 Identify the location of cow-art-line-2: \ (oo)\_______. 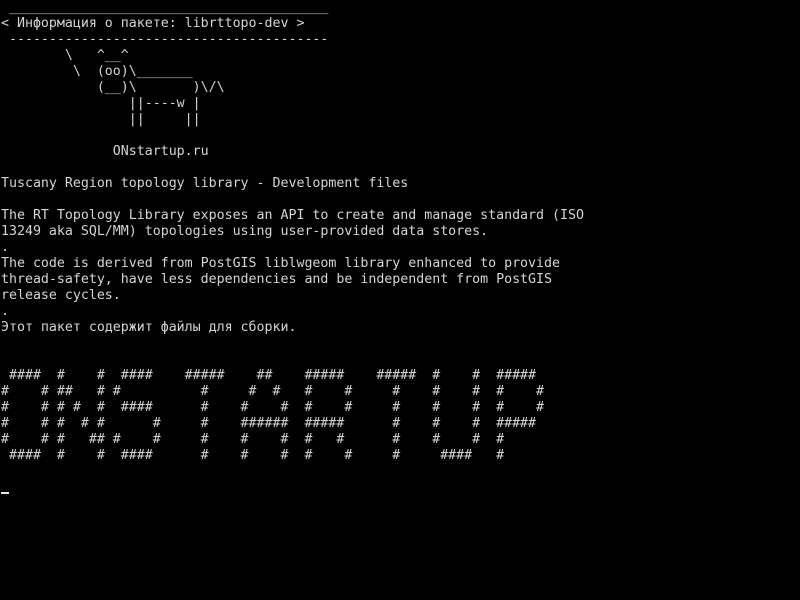
(97, 71).